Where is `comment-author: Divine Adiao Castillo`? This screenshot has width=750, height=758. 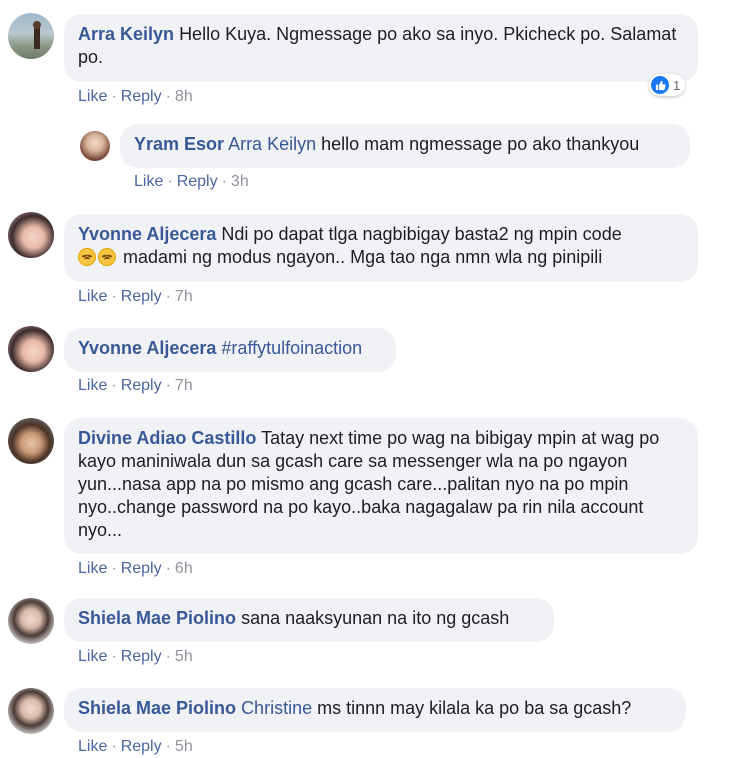 comment-author: Divine Adiao Castillo is located at coordinates (167, 438).